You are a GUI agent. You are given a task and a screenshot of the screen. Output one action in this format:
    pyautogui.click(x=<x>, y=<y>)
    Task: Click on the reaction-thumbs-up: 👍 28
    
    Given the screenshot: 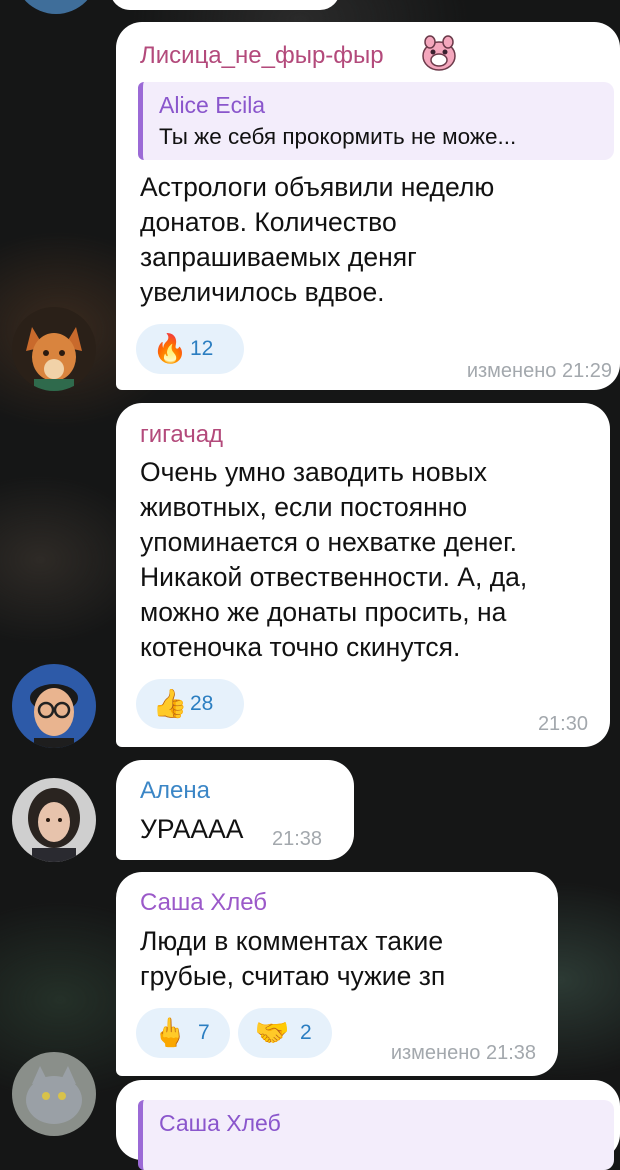 What is the action you would take?
    pyautogui.click(x=190, y=704)
    